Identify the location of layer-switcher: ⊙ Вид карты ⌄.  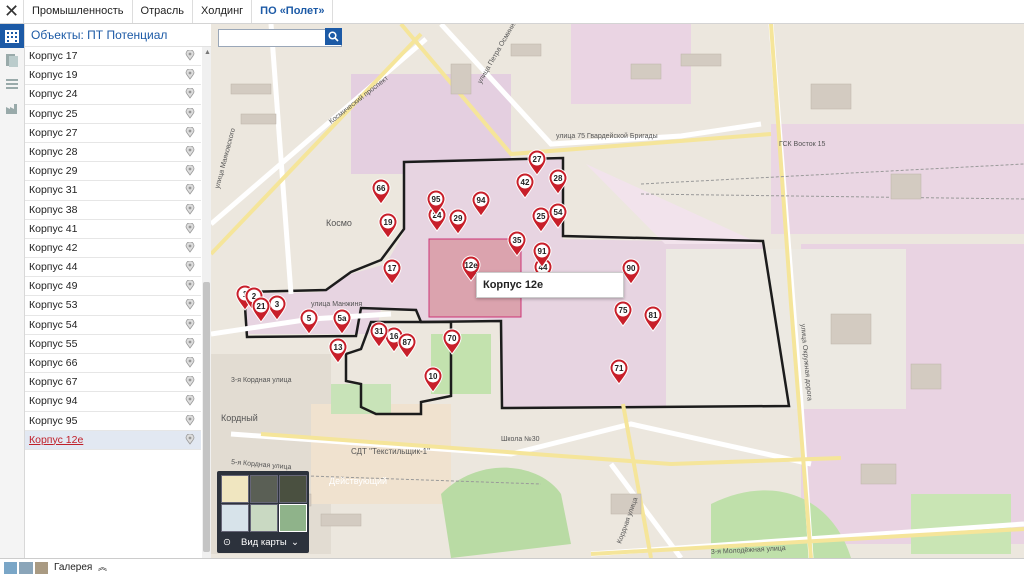
(263, 512).